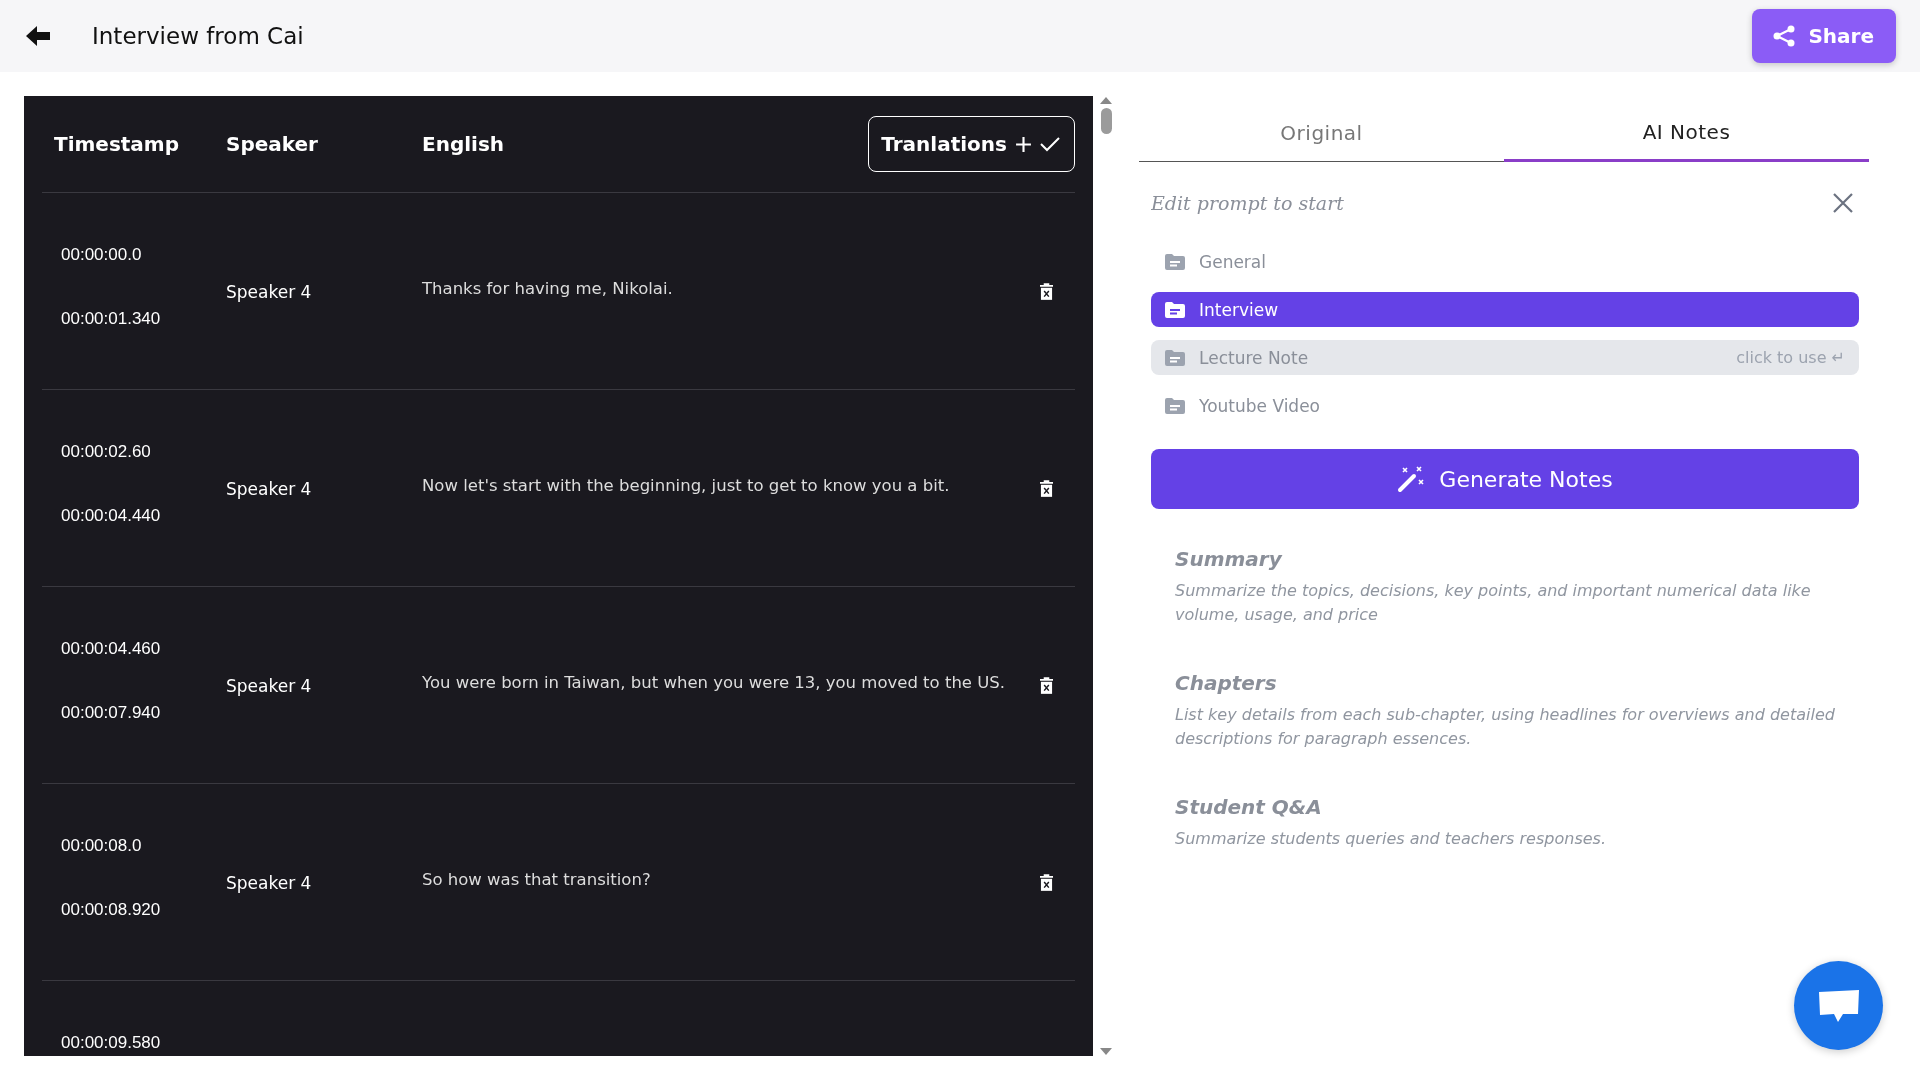  I want to click on chat-button, so click(1838, 1005).